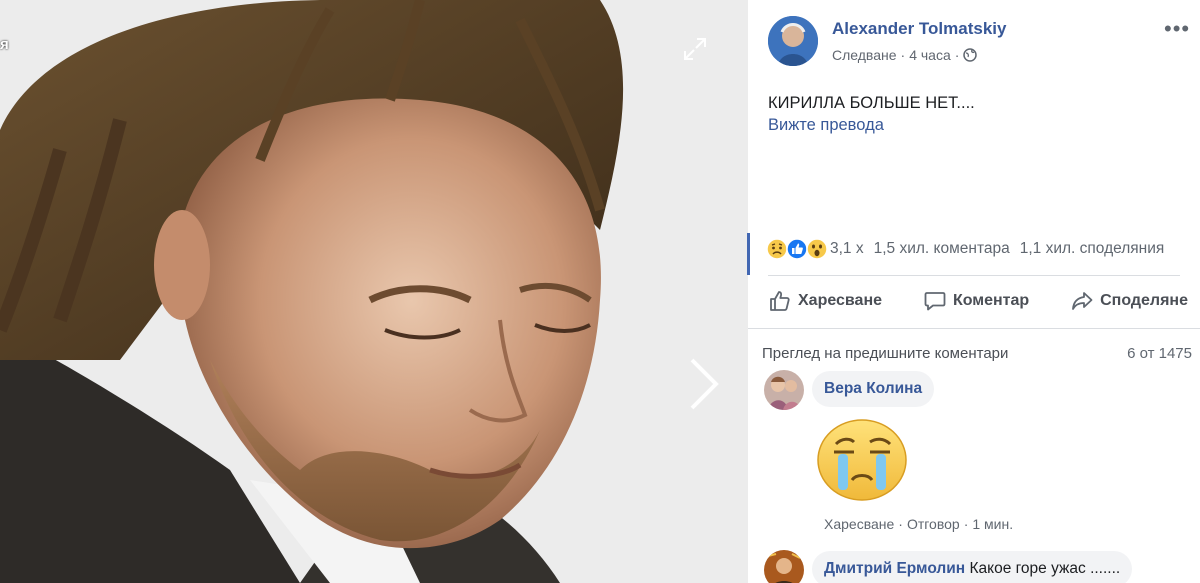 The image size is (1200, 583). Describe the element at coordinates (862, 460) in the screenshot. I see `crying-face-sticker-icon` at that location.